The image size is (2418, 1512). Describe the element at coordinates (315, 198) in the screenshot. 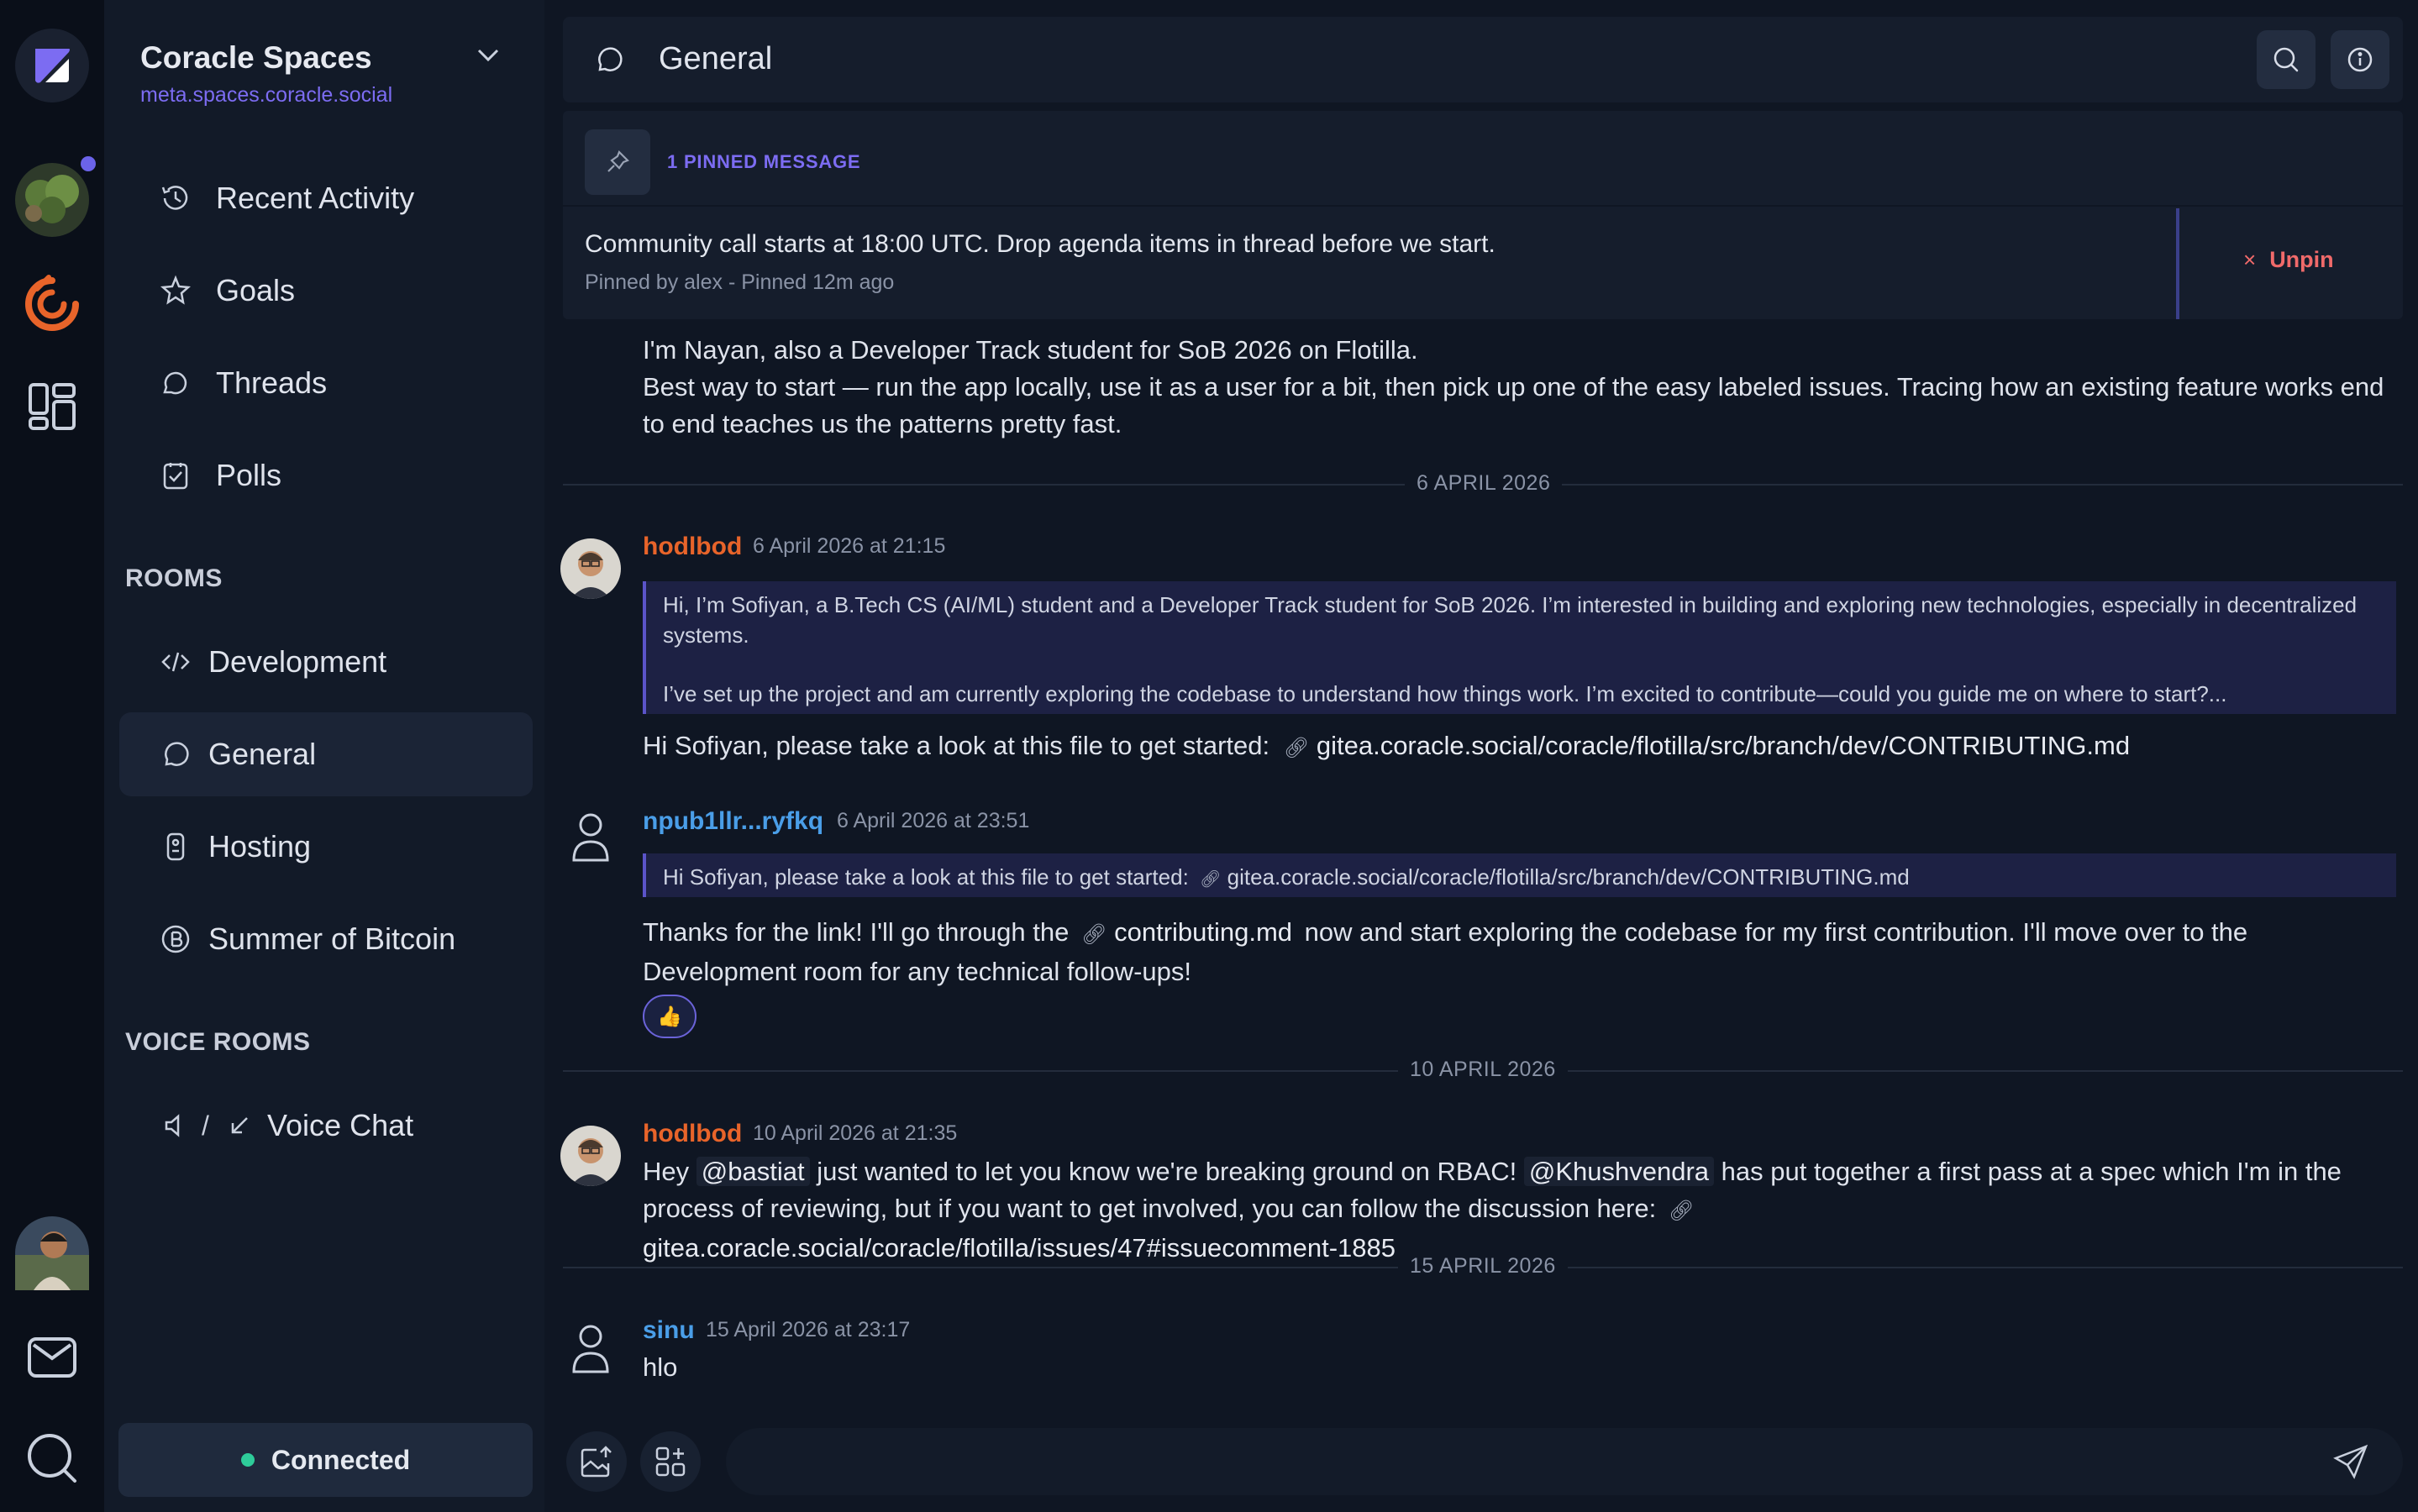

I see `nav-label: Recent Activity` at that location.